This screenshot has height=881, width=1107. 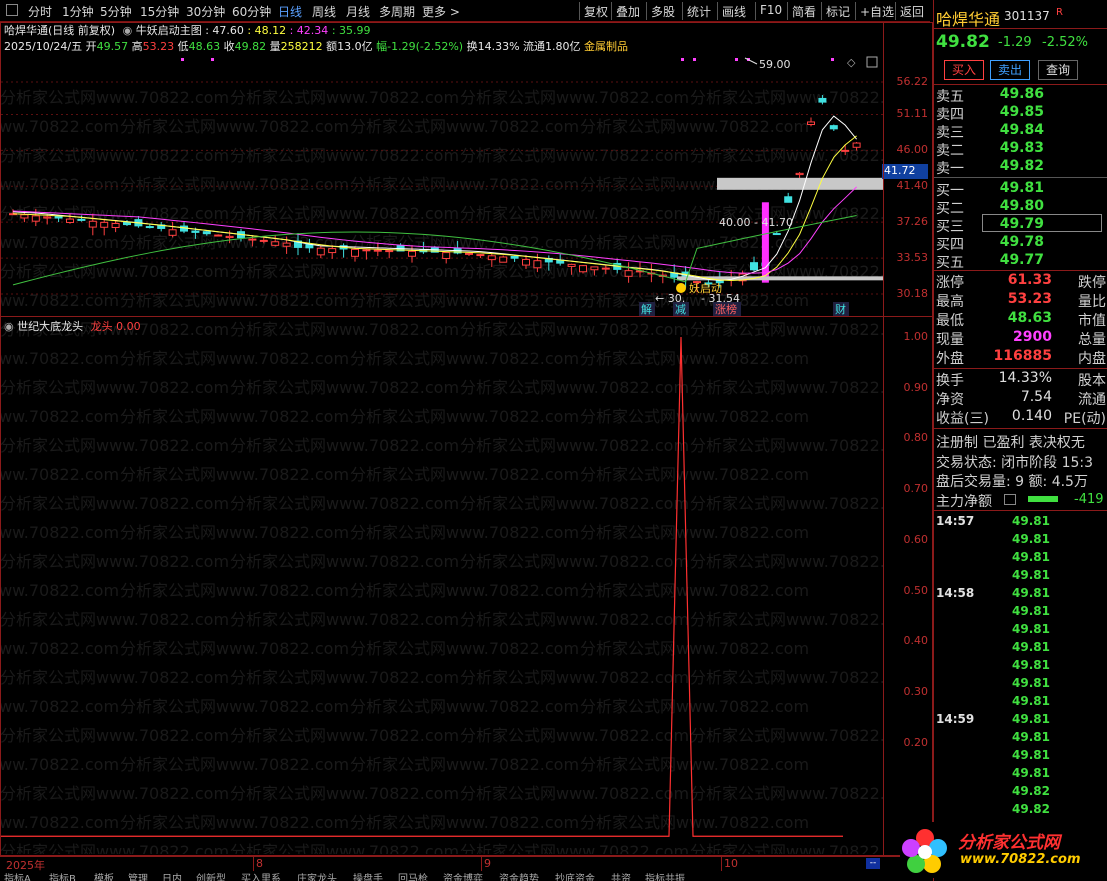 What do you see at coordinates (1020, 261) in the screenshot?
I see `bid-row: 买五 49.77` at bounding box center [1020, 261].